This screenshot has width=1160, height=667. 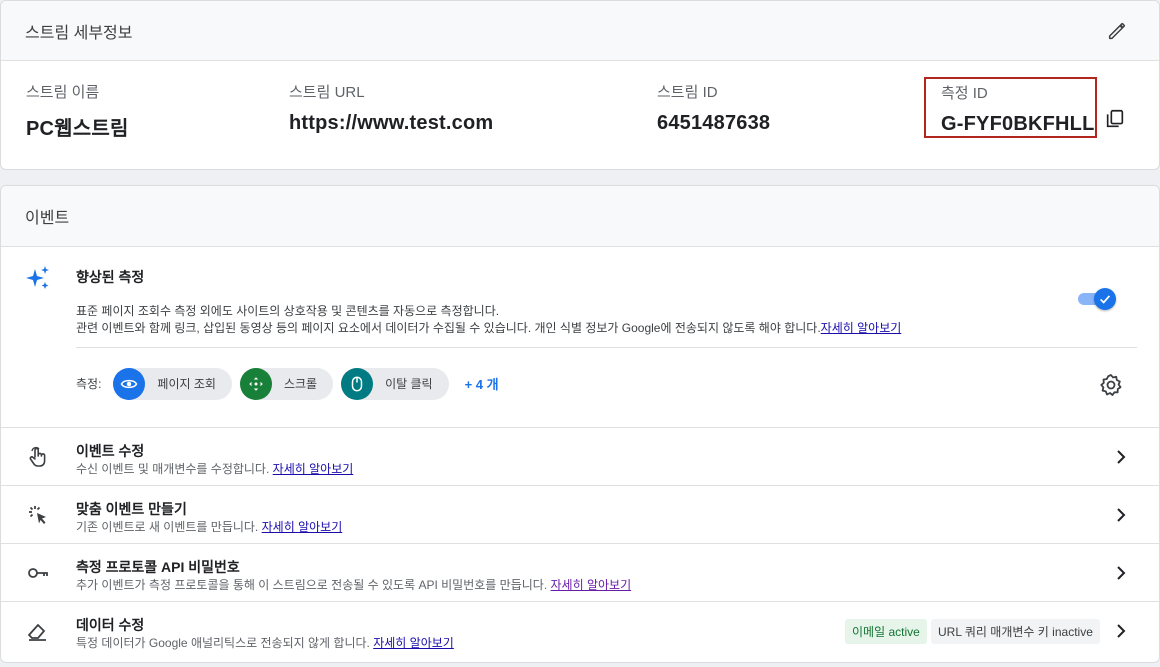 What do you see at coordinates (886, 631) in the screenshot?
I see `status-badge-email-active: 이메일 active` at bounding box center [886, 631].